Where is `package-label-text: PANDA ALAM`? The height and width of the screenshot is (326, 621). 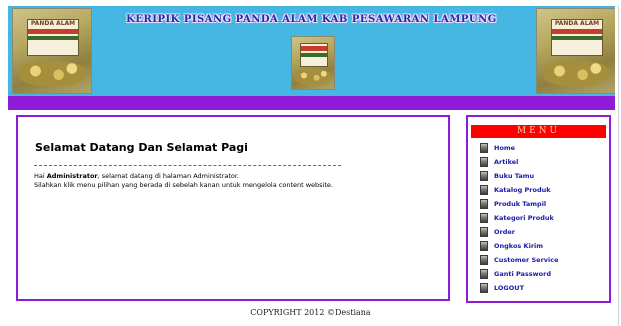
package-label-text: PANDA ALAM is located at coordinates (577, 24).